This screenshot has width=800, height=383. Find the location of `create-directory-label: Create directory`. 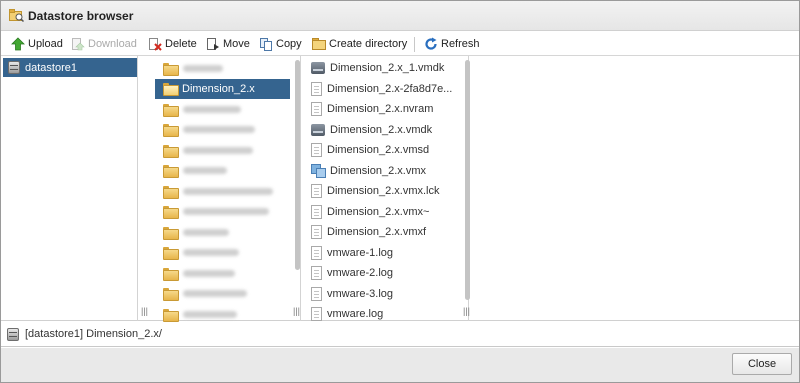

create-directory-label: Create directory is located at coordinates (368, 44).